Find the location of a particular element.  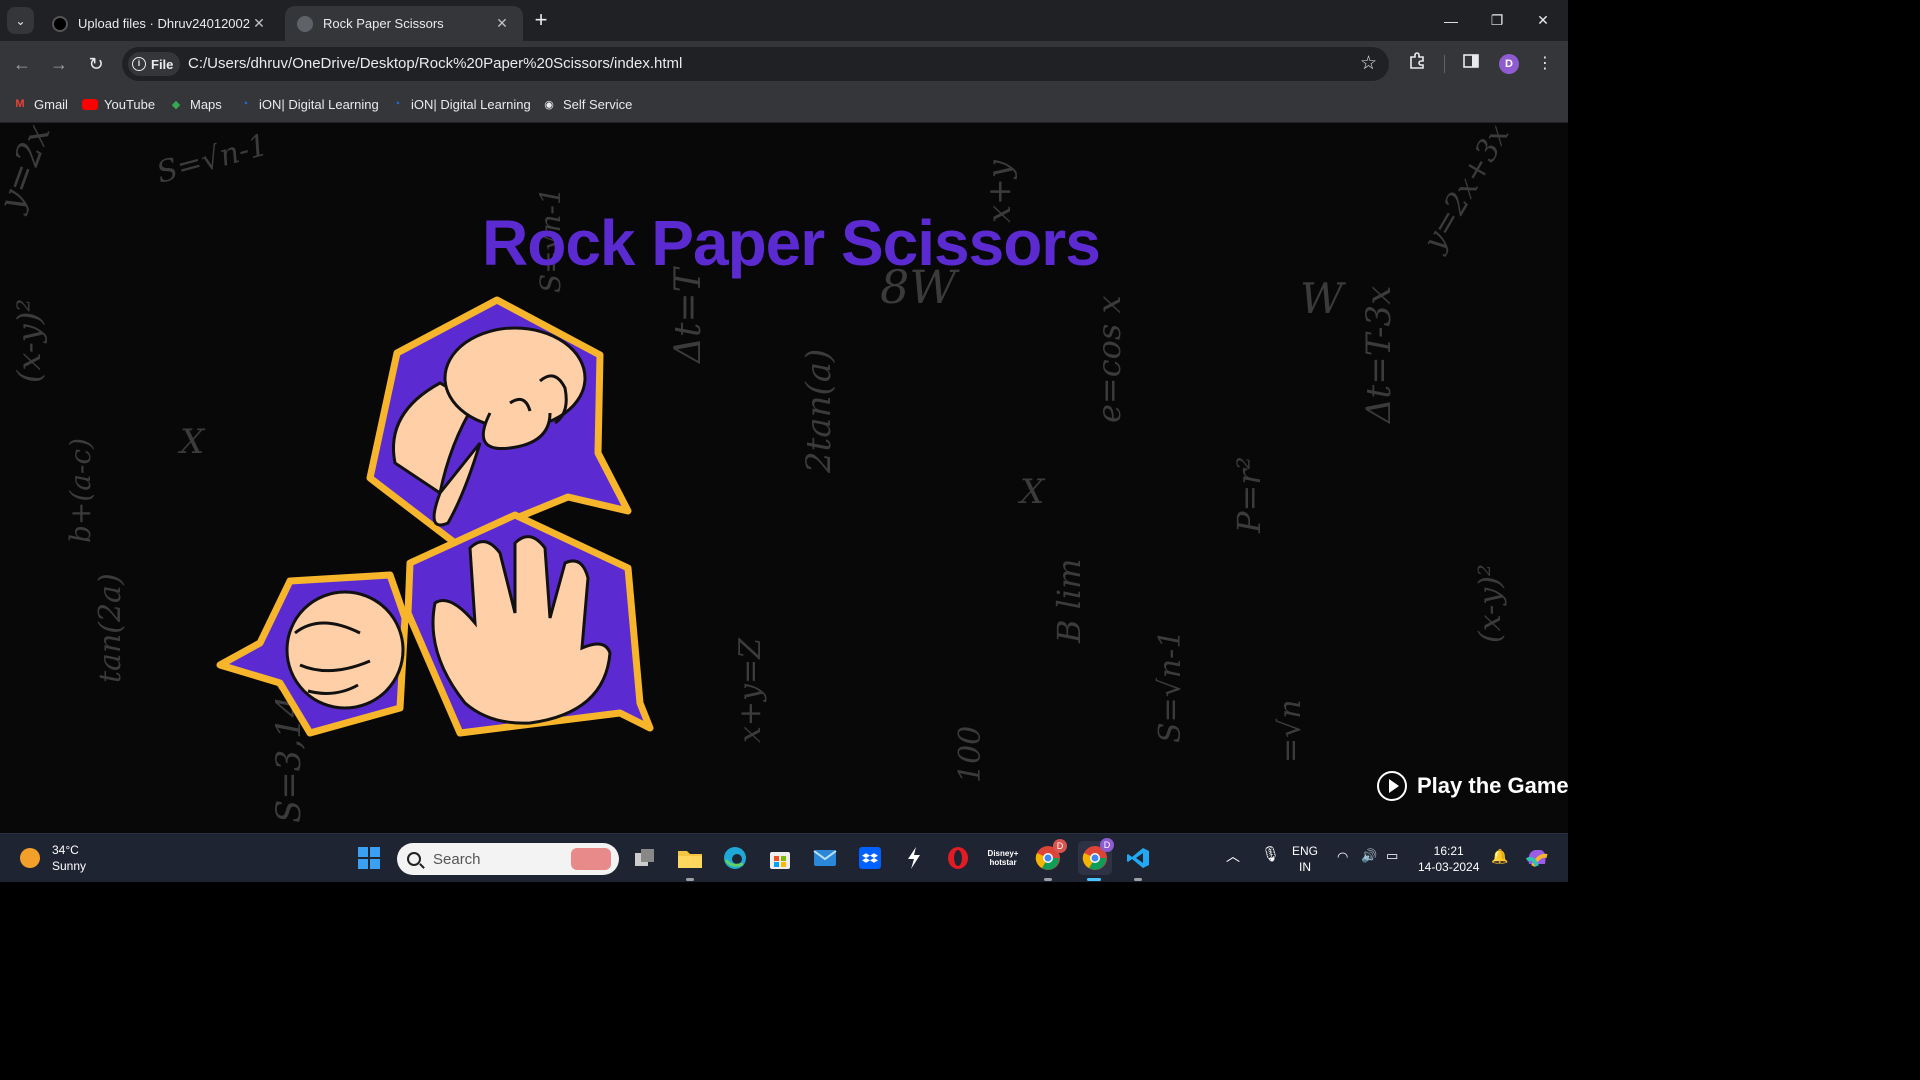

wifi-icon: ◠ is located at coordinates (1342, 857).